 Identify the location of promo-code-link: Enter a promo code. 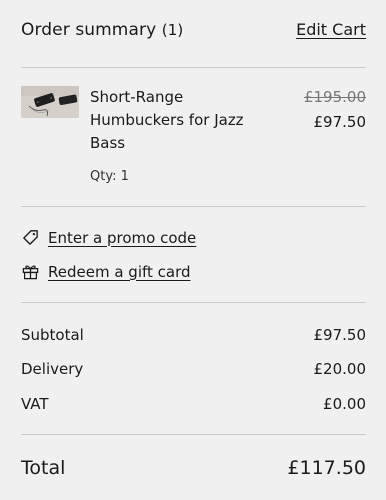
(108, 237).